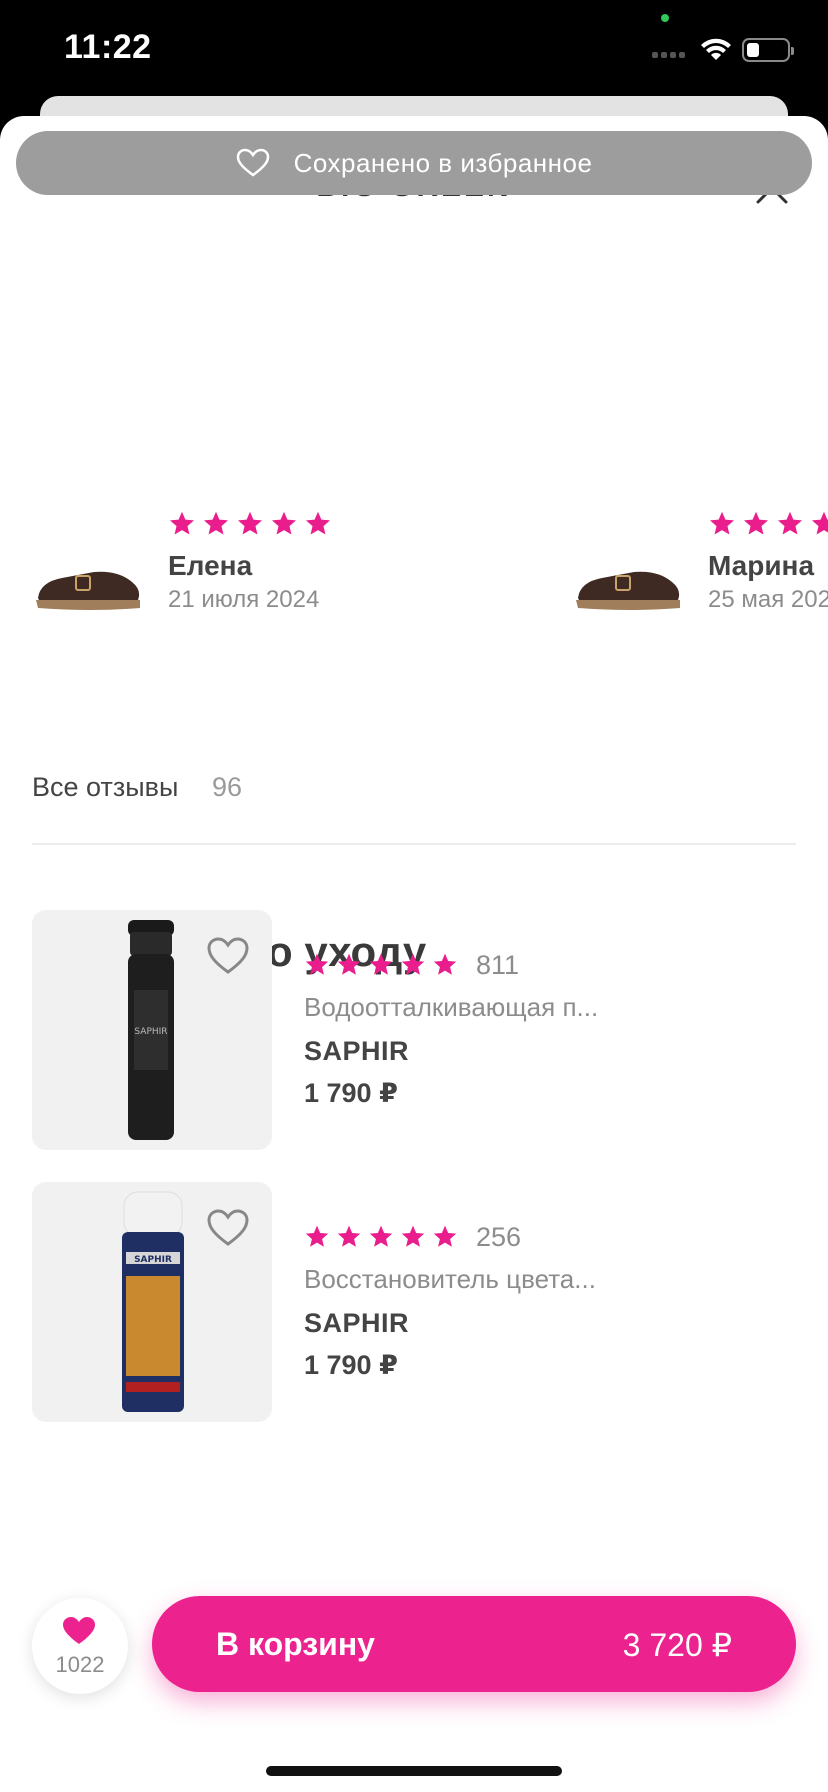  Describe the element at coordinates (443, 162) in the screenshot. I see `toast-text: Сохранено в избранное` at that location.